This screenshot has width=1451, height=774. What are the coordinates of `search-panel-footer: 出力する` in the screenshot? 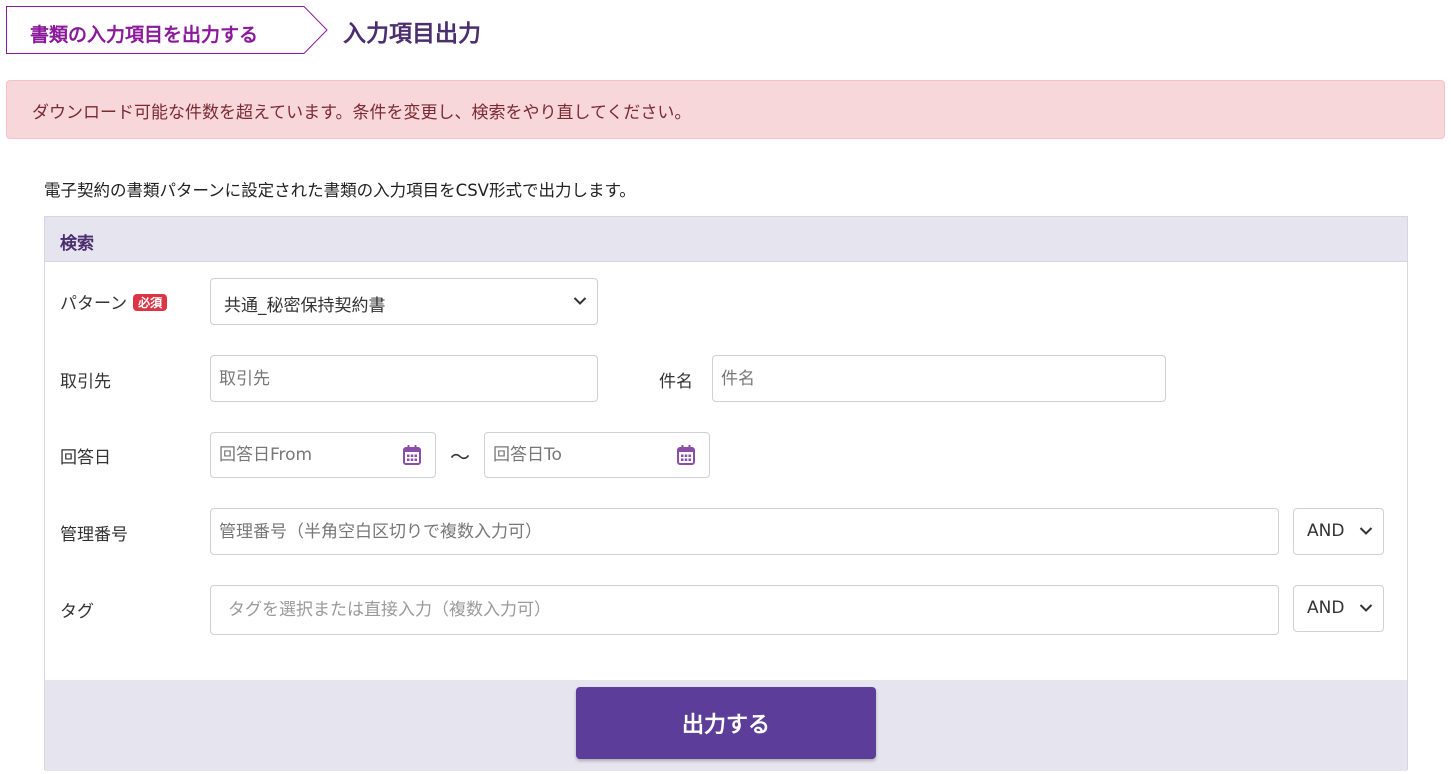 It's located at (726, 725).